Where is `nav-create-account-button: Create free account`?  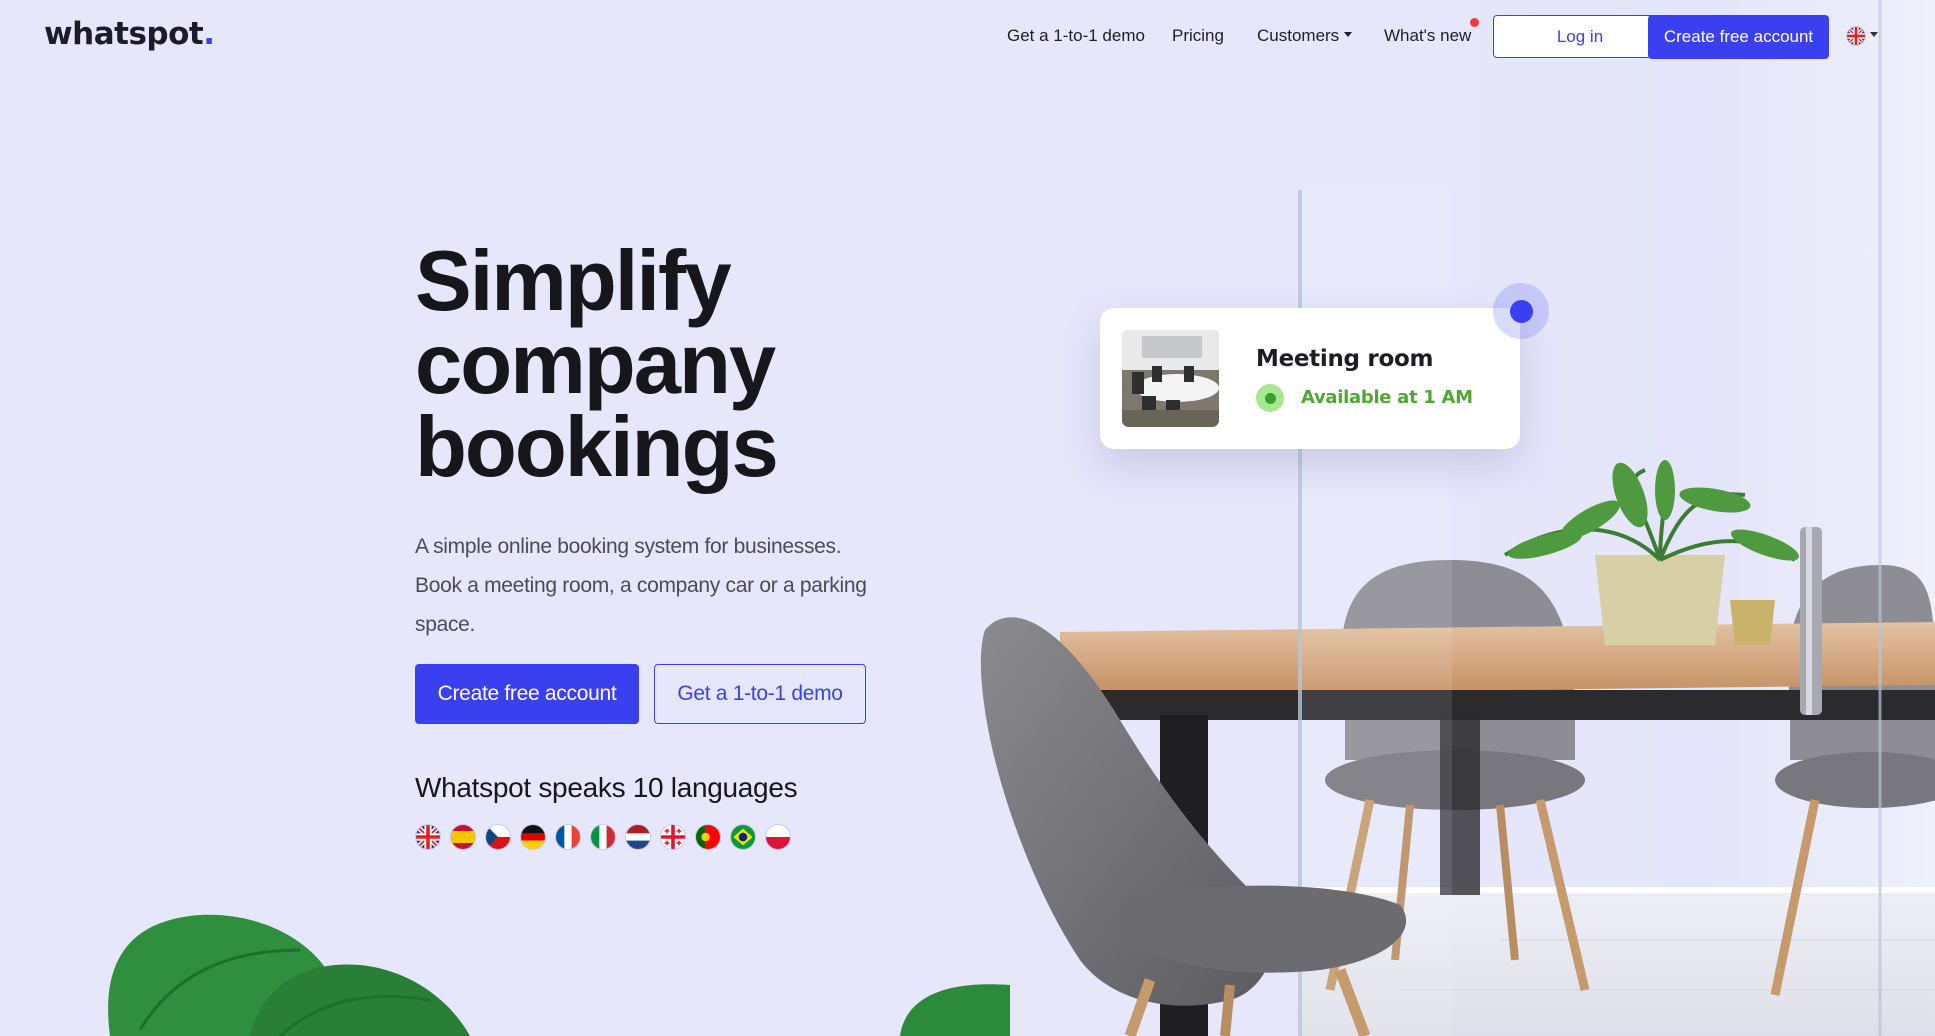 nav-create-account-button: Create free account is located at coordinates (1738, 37).